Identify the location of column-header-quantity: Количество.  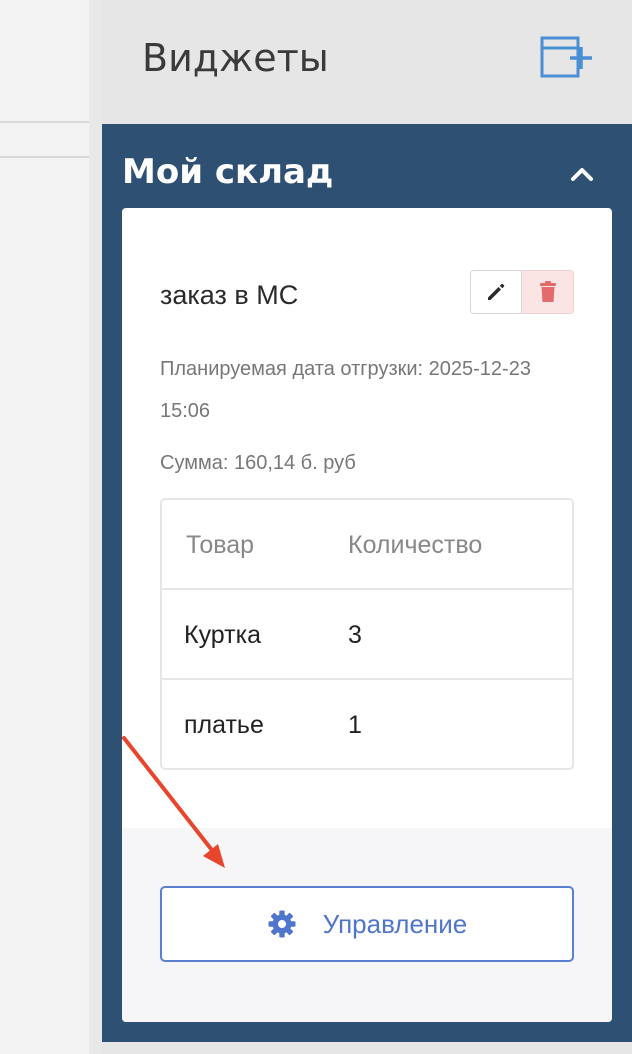
(415, 545).